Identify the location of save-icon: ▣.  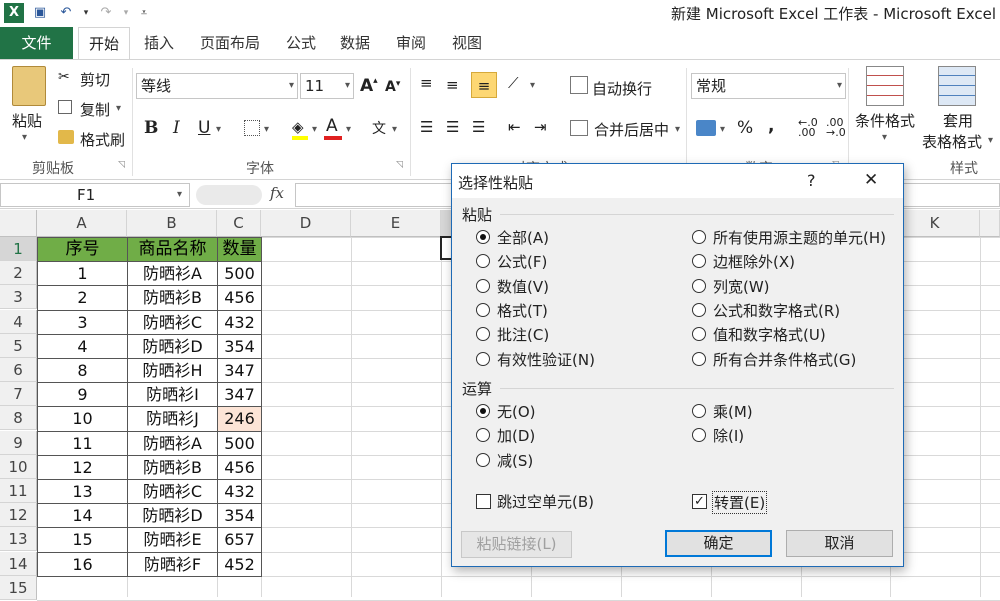
(40, 13).